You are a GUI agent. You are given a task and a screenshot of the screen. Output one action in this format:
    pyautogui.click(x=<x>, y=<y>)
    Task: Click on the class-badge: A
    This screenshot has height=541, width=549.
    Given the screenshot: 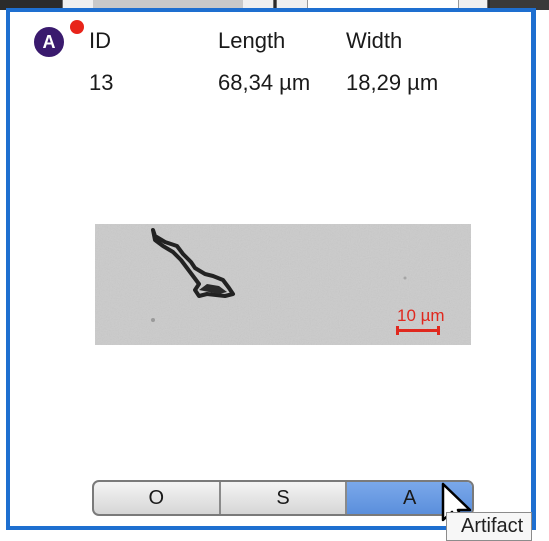 What is the action you would take?
    pyautogui.click(x=49, y=42)
    